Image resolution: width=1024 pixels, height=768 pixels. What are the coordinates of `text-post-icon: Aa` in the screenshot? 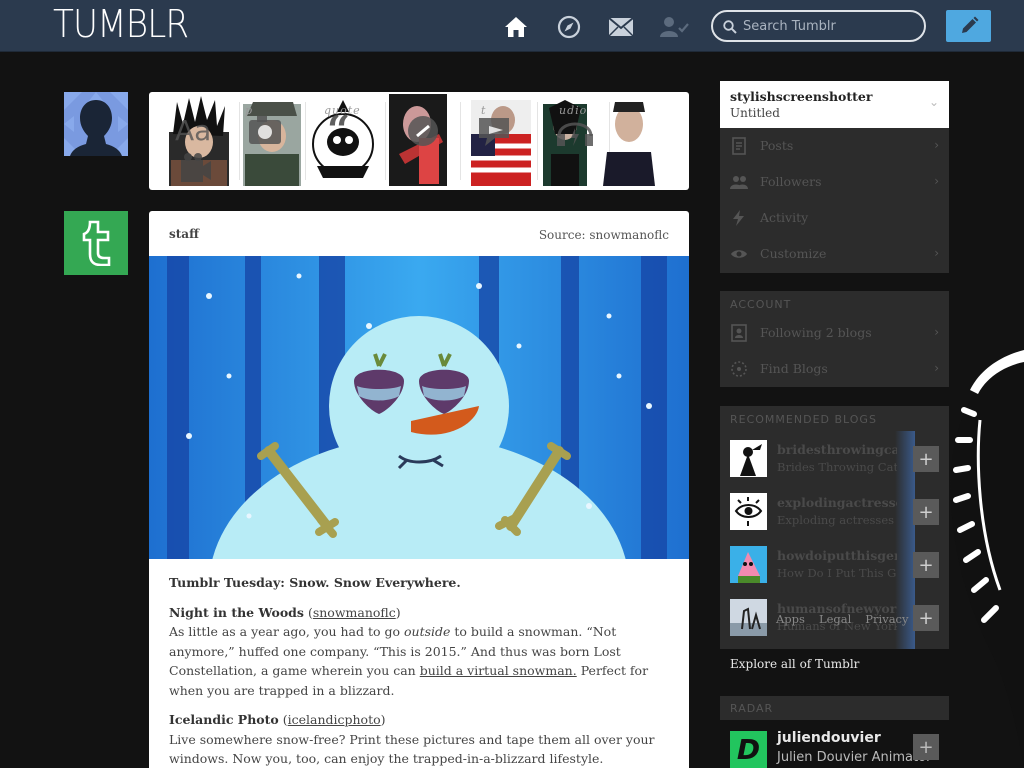 It's located at (193, 131).